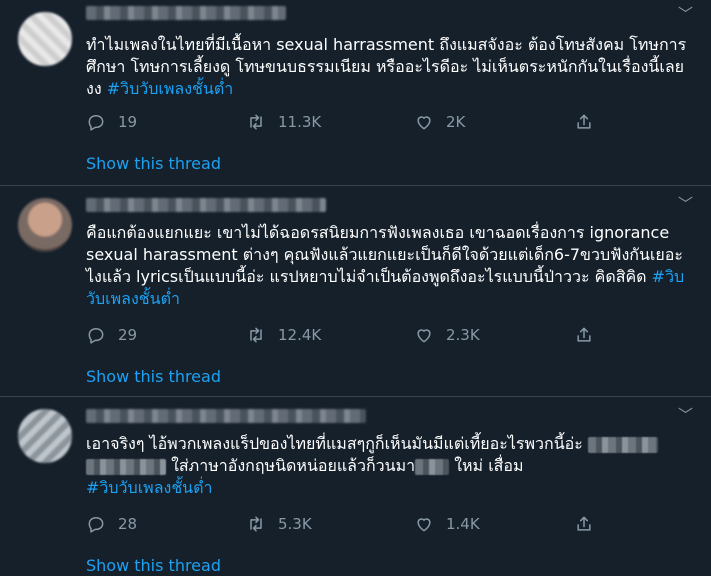  I want to click on reply-button: 29, so click(111, 335).